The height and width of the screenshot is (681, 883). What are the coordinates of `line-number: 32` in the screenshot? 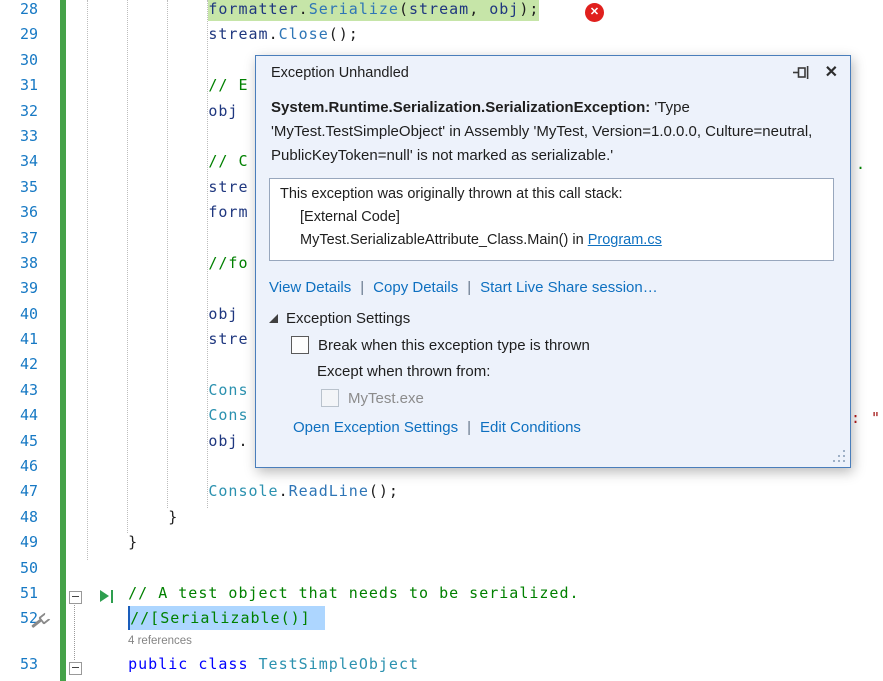 It's located at (19, 111).